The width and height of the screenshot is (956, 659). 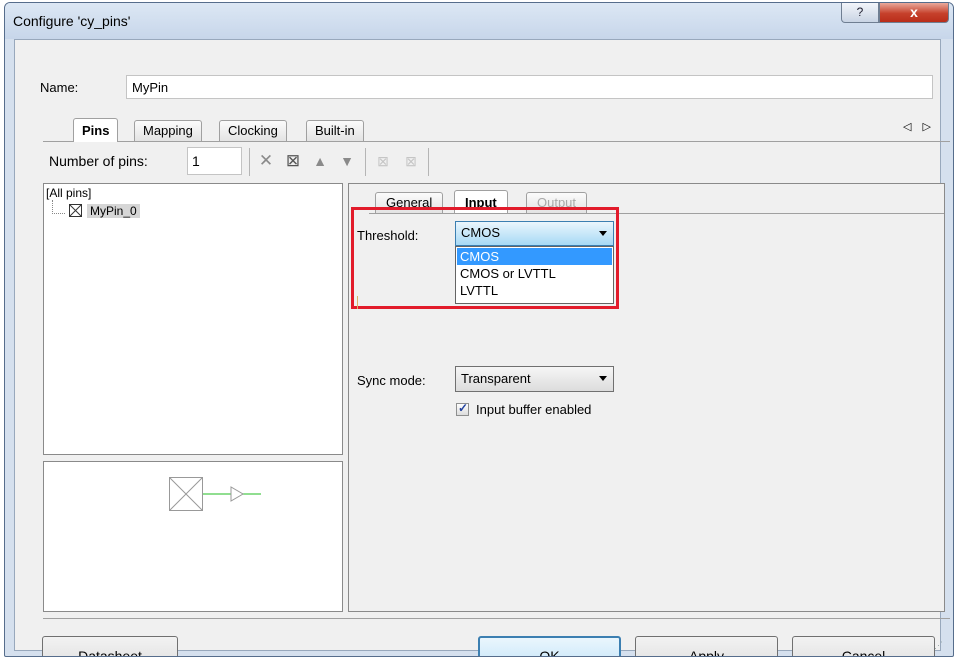 I want to click on pin-symbol-icon, so click(x=215, y=494).